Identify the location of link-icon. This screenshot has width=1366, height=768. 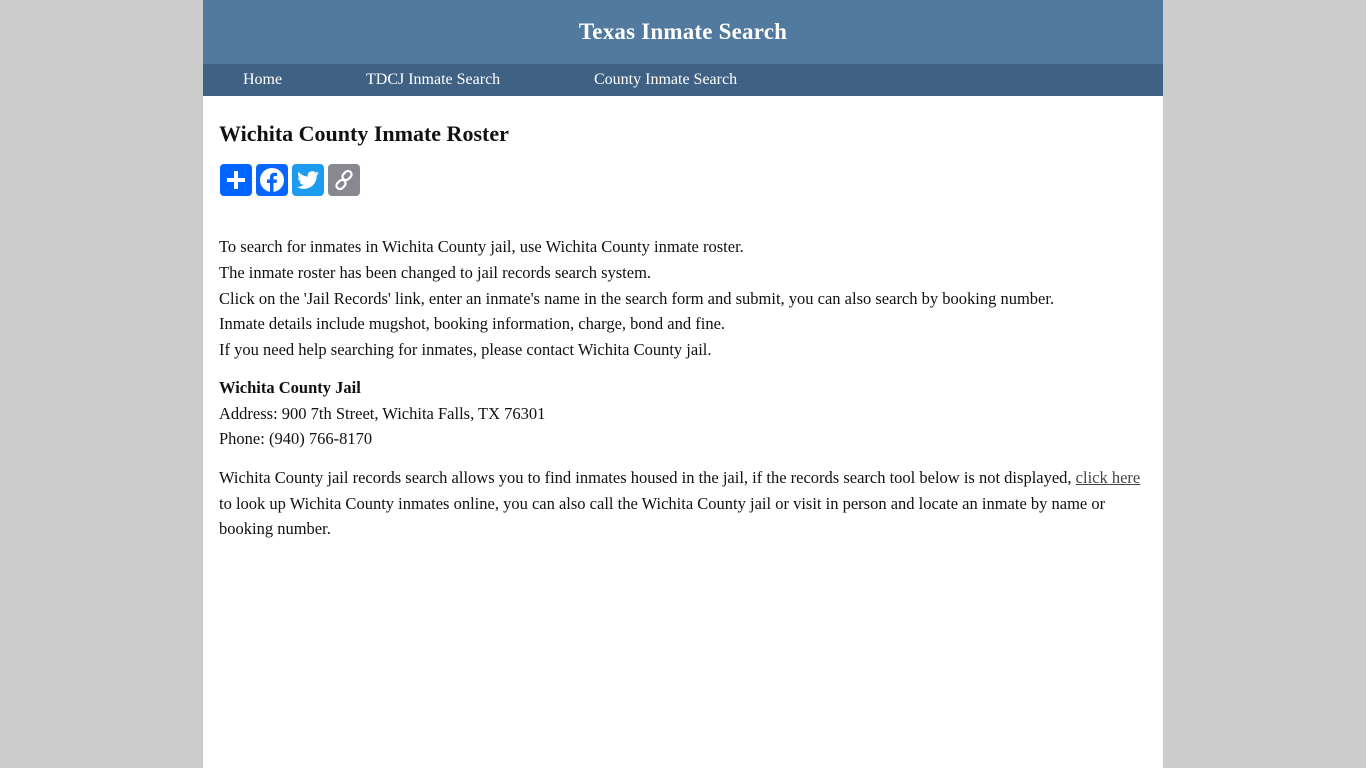
(344, 180).